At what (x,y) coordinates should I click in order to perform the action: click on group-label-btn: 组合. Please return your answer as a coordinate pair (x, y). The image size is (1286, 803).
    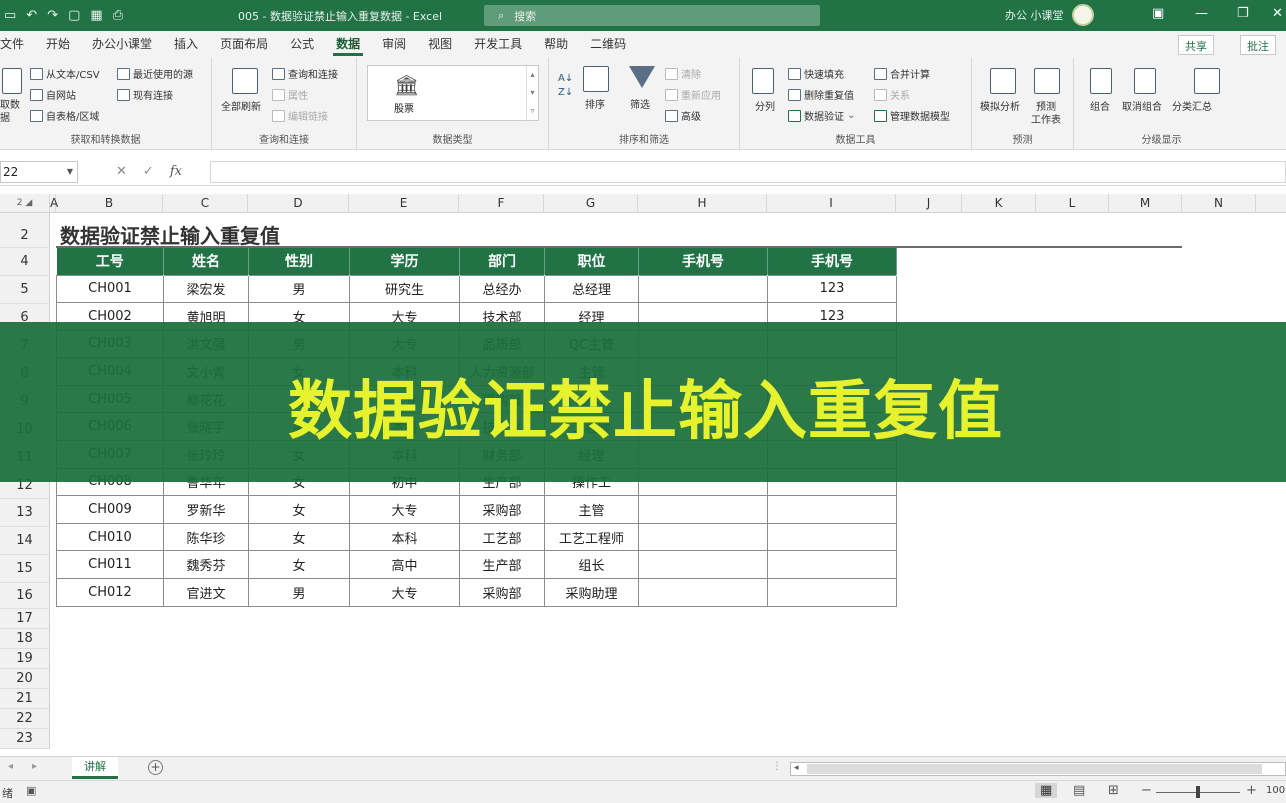
    Looking at the image, I should click on (1100, 105).